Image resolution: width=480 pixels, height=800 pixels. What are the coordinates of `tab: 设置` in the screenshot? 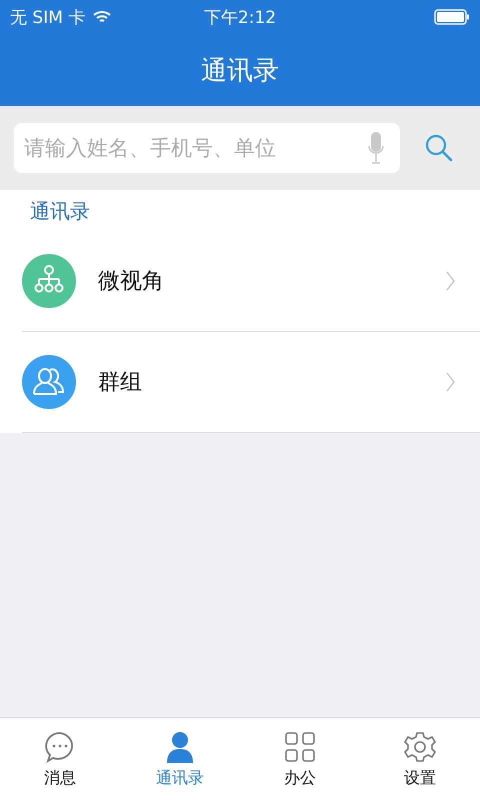 It's located at (420, 759).